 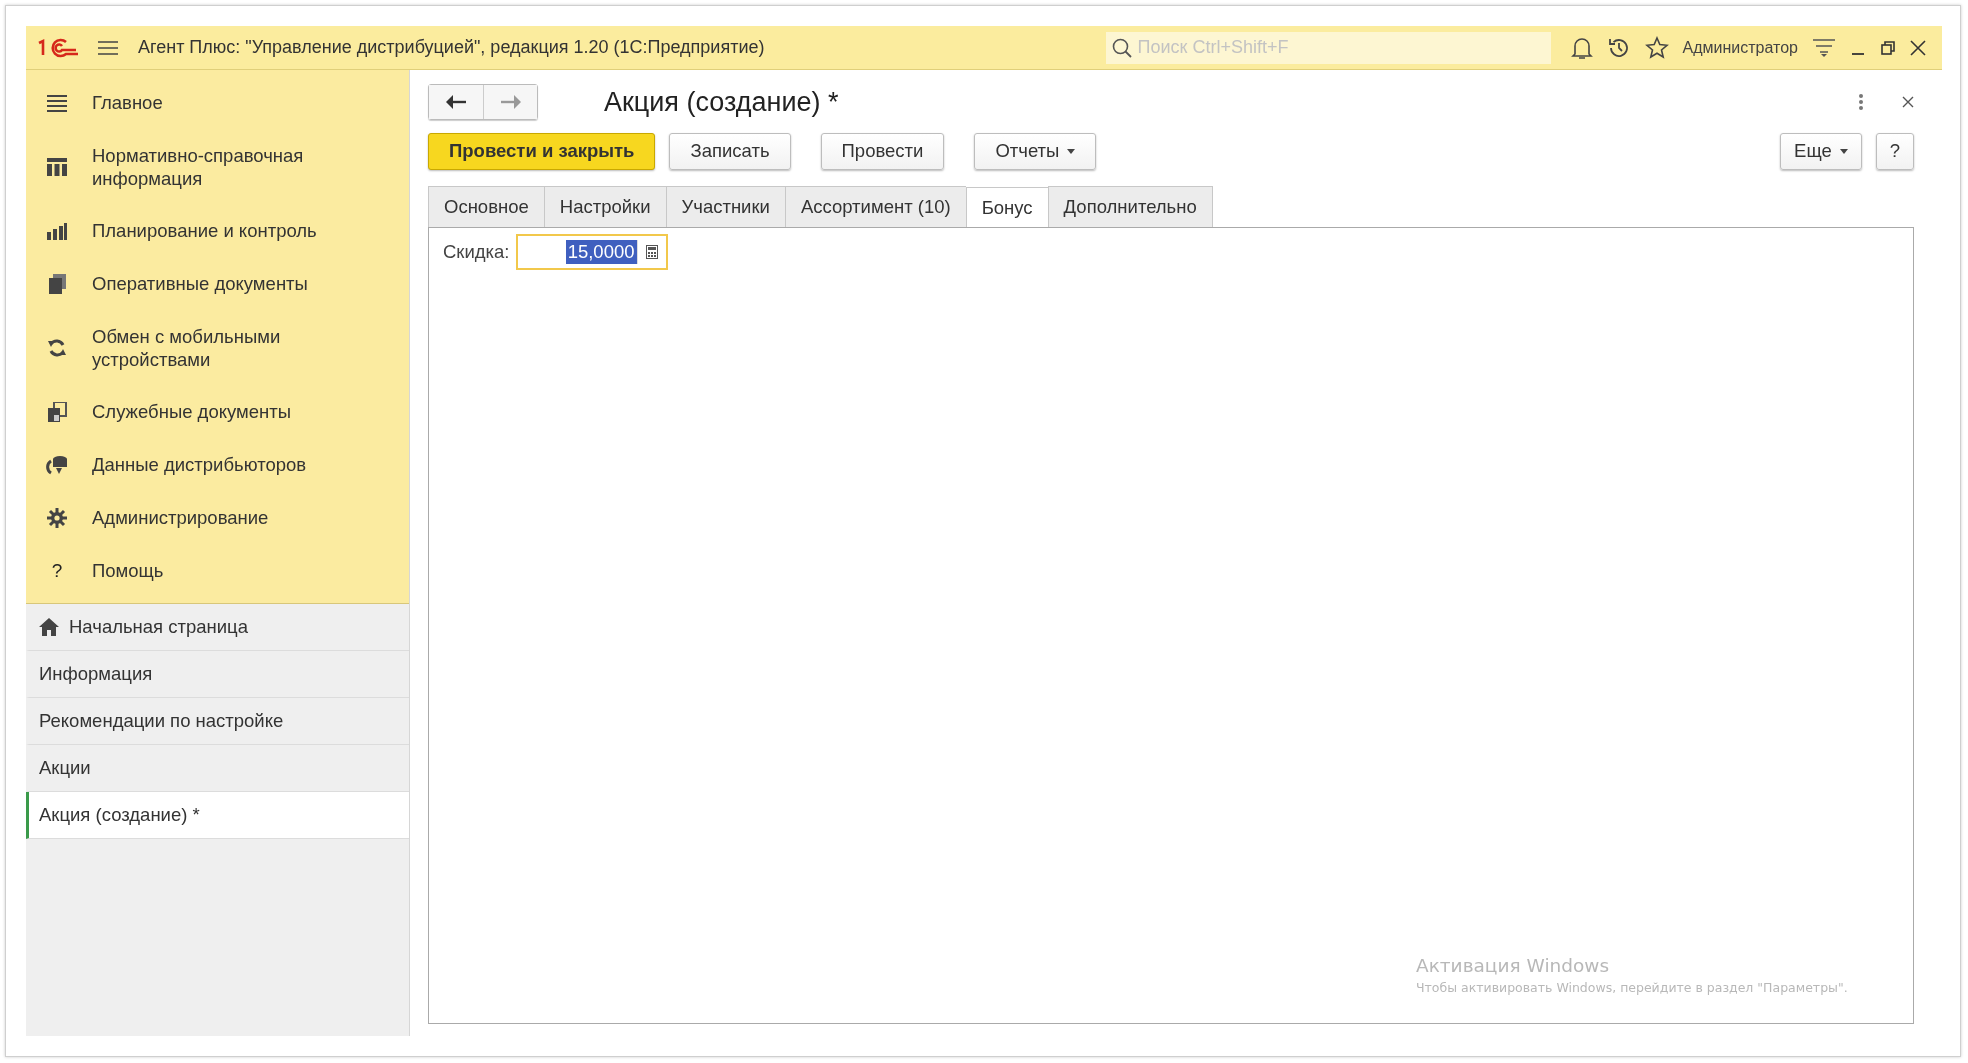 I want to click on section-item: Обмен с мобильными устройствами, so click(x=217, y=347).